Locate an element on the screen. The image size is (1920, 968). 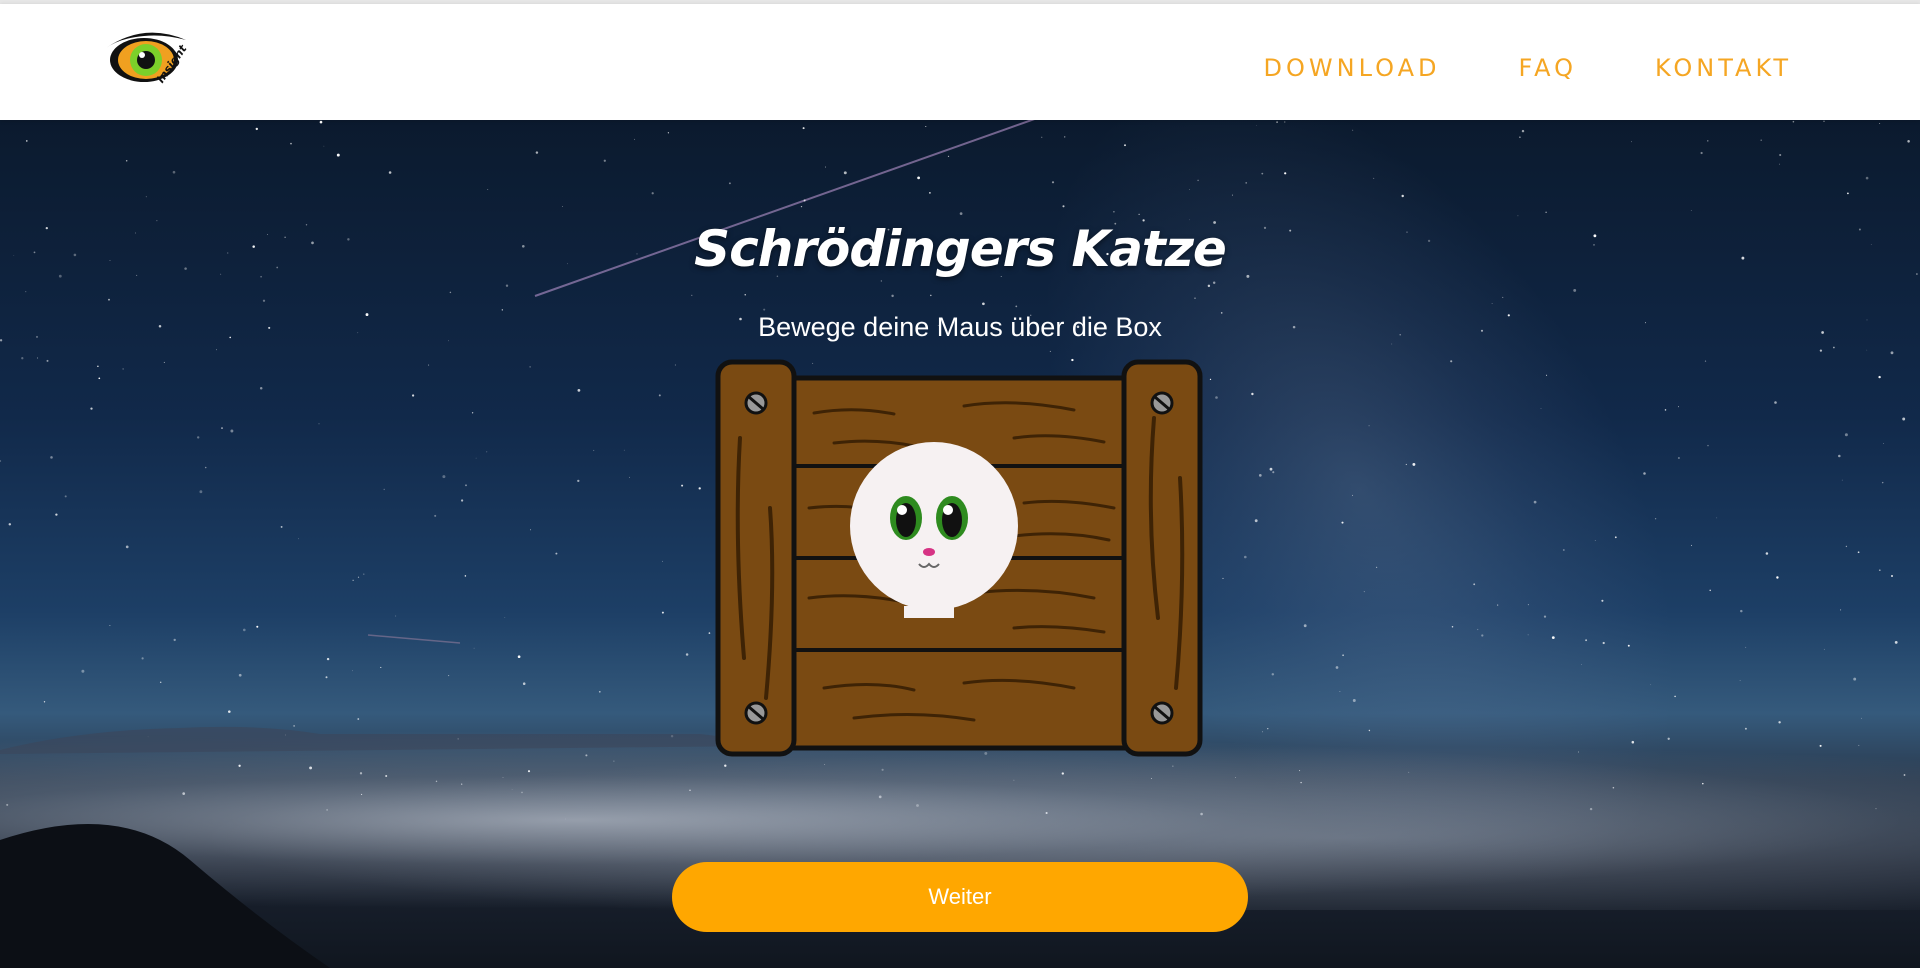
nav-kontakt: KONTAKT is located at coordinates (1723, 68).